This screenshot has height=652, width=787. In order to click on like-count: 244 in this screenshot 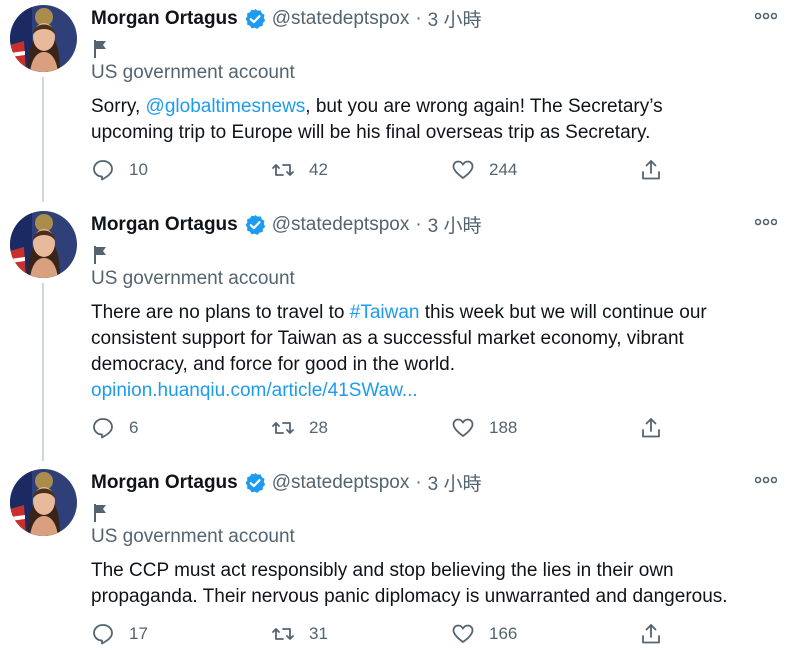, I will do `click(503, 169)`.